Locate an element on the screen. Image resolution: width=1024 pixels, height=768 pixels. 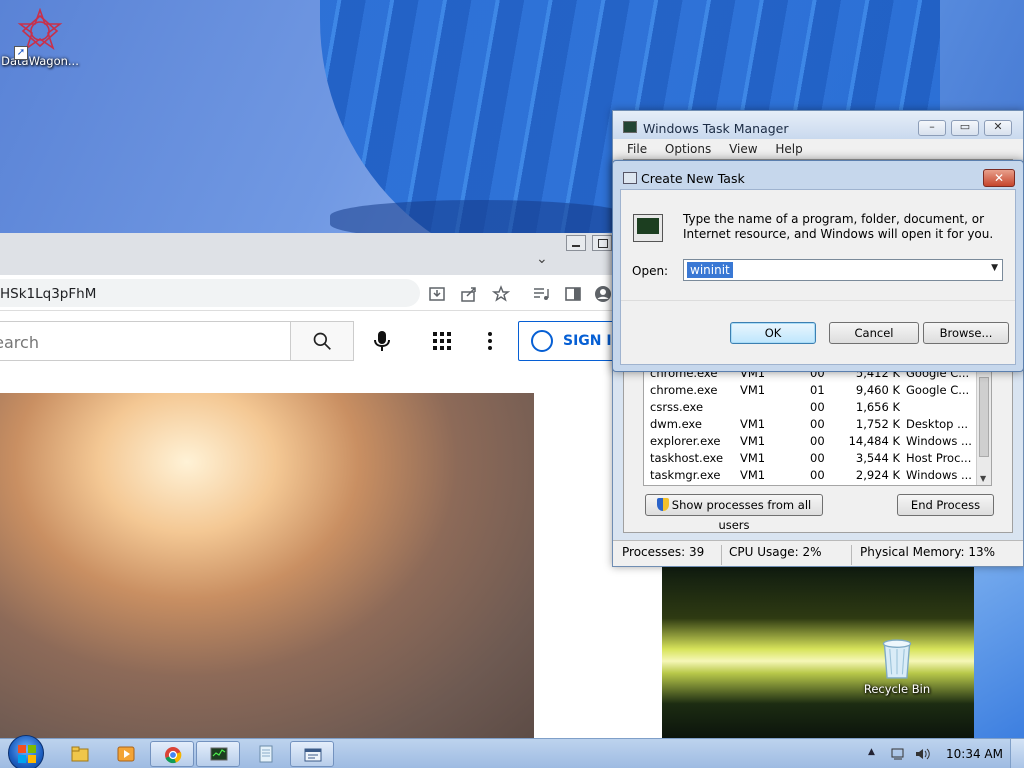
account-icon is located at coordinates (542, 341).